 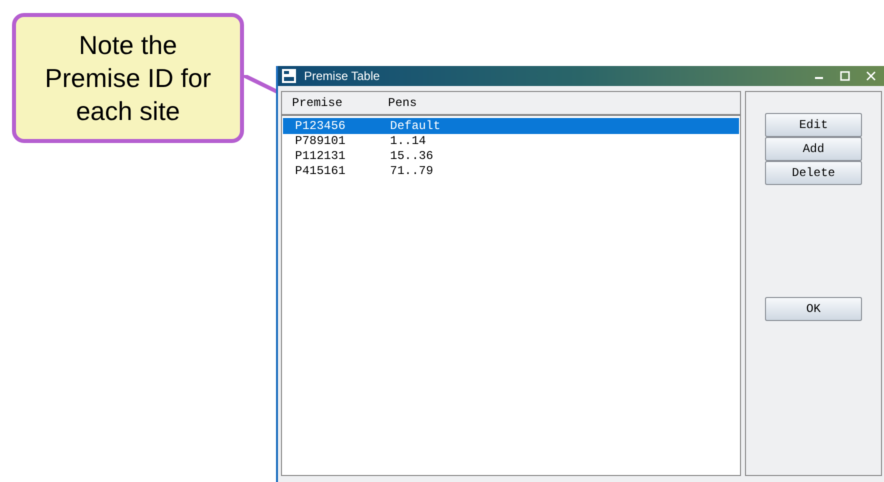 I want to click on action-button: Add, so click(x=813, y=149).